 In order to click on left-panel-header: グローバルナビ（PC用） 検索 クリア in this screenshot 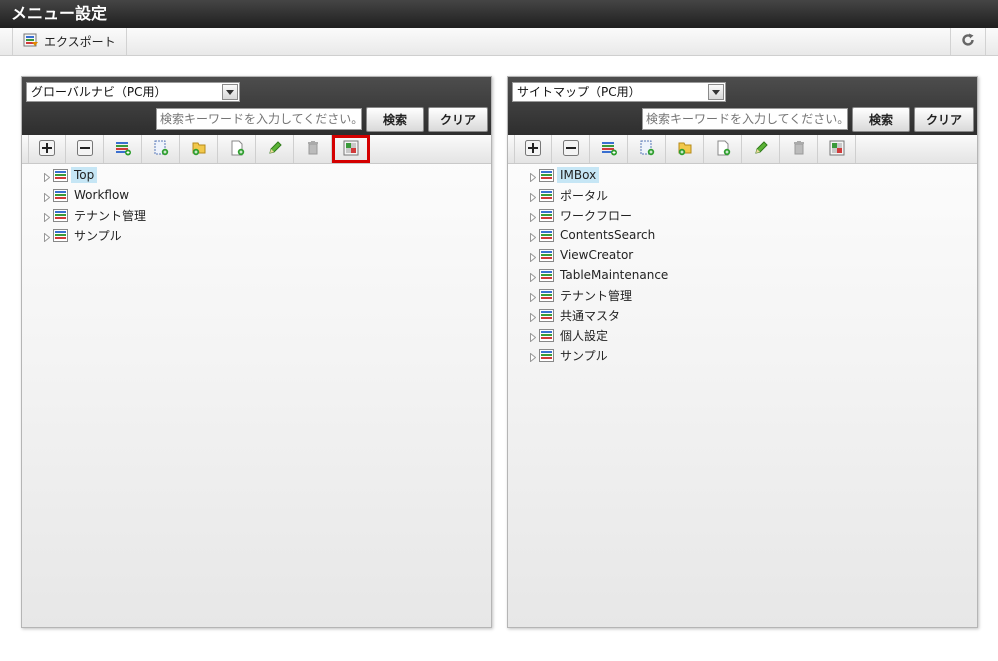, I will do `click(256, 106)`.